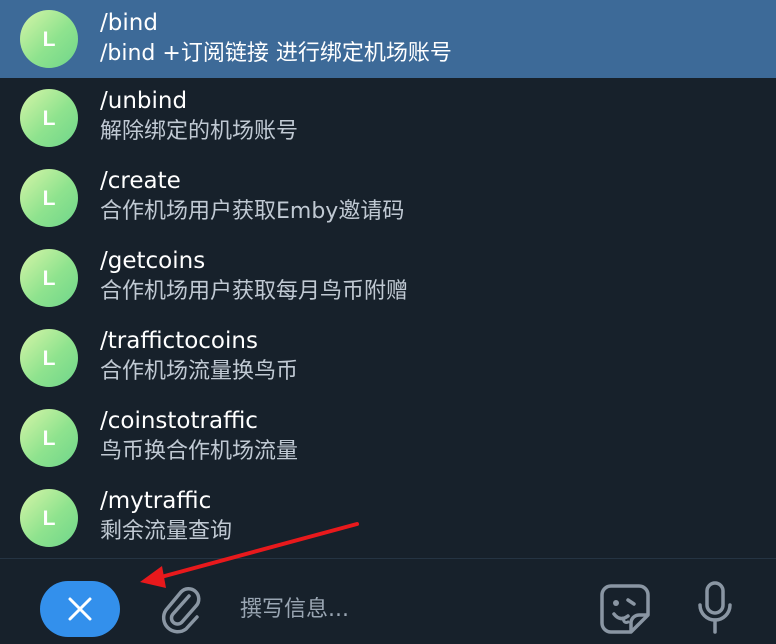 The image size is (776, 644). I want to click on command-text: /mytraffic 剩余流量查询, so click(428, 517).